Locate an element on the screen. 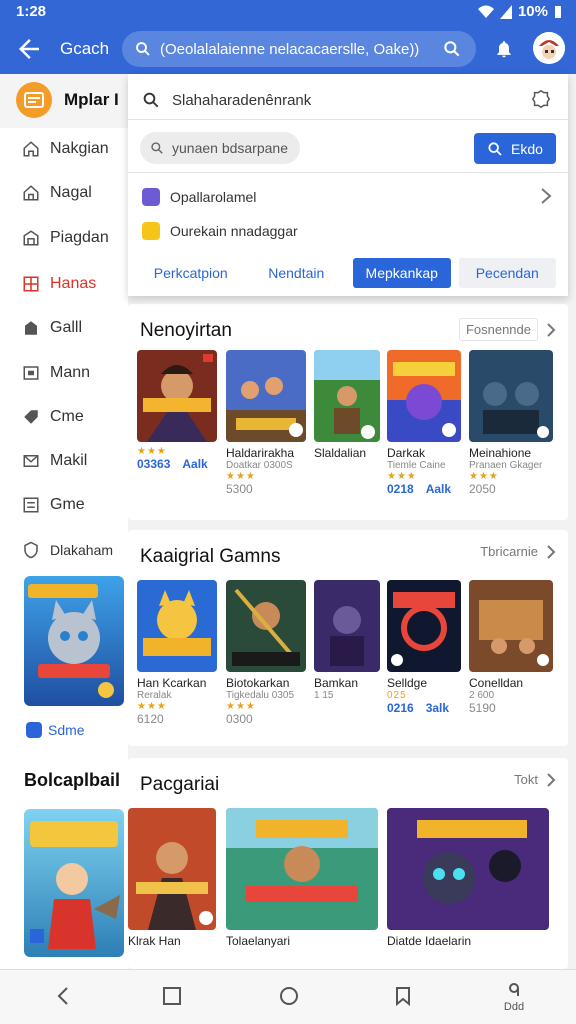 The height and width of the screenshot is (1024, 576). game-tile: ★★★ 03363 Aalk is located at coordinates (177, 410).